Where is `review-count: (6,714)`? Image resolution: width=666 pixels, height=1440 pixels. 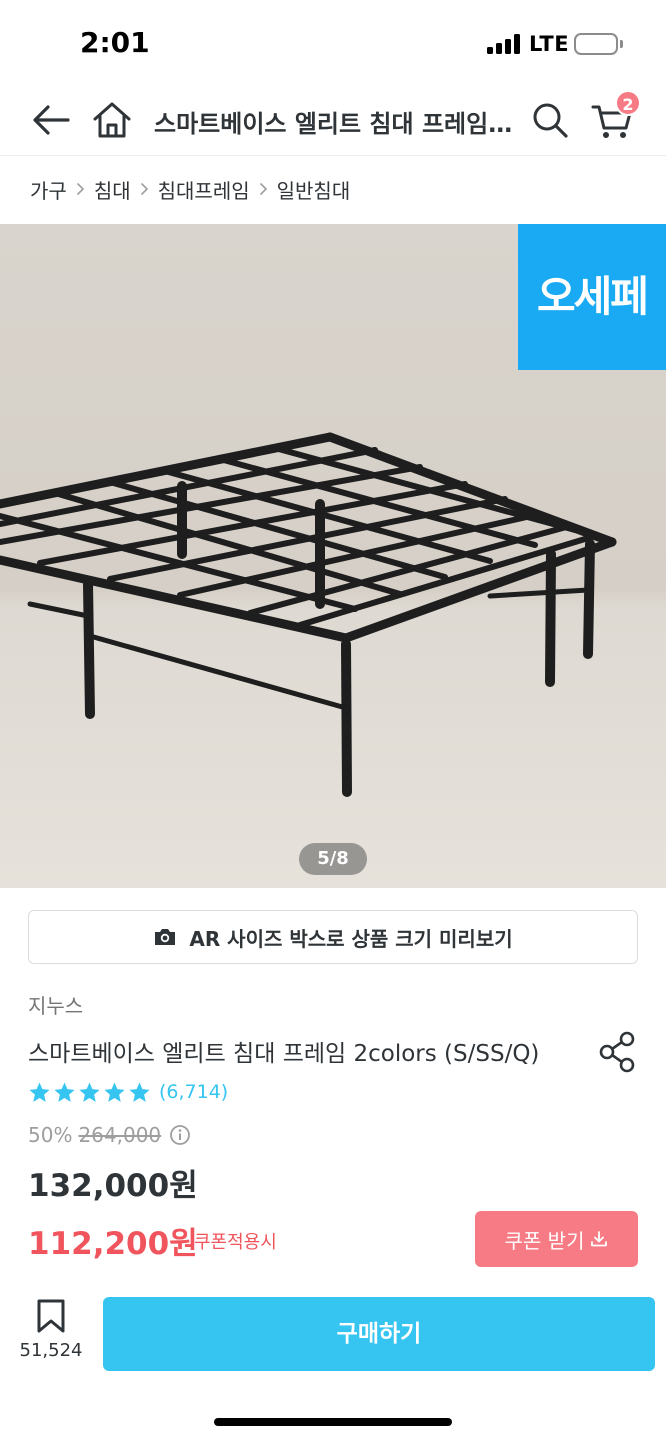 review-count: (6,714) is located at coordinates (193, 1092).